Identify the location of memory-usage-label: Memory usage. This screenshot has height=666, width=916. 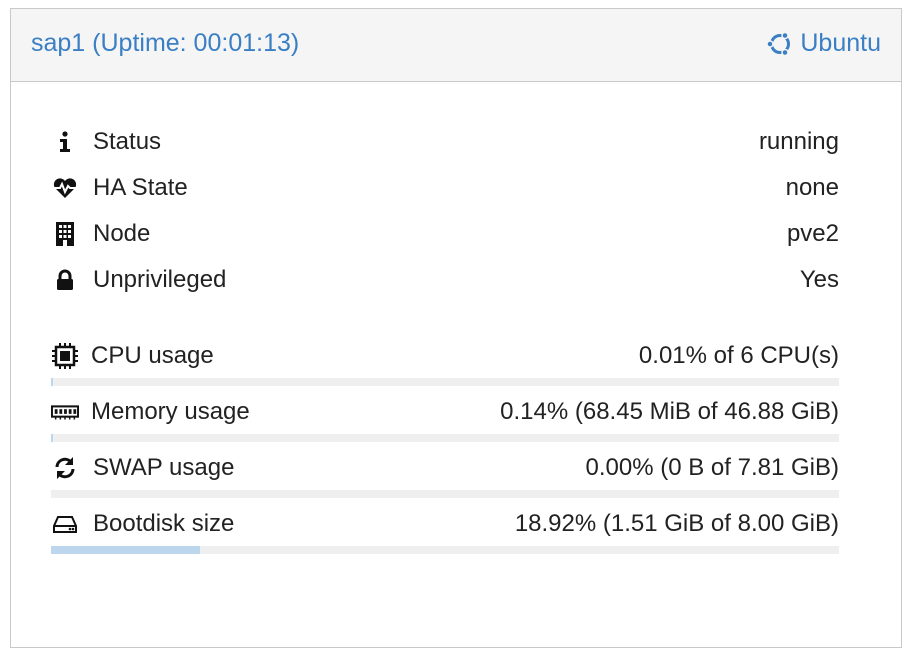
(170, 411).